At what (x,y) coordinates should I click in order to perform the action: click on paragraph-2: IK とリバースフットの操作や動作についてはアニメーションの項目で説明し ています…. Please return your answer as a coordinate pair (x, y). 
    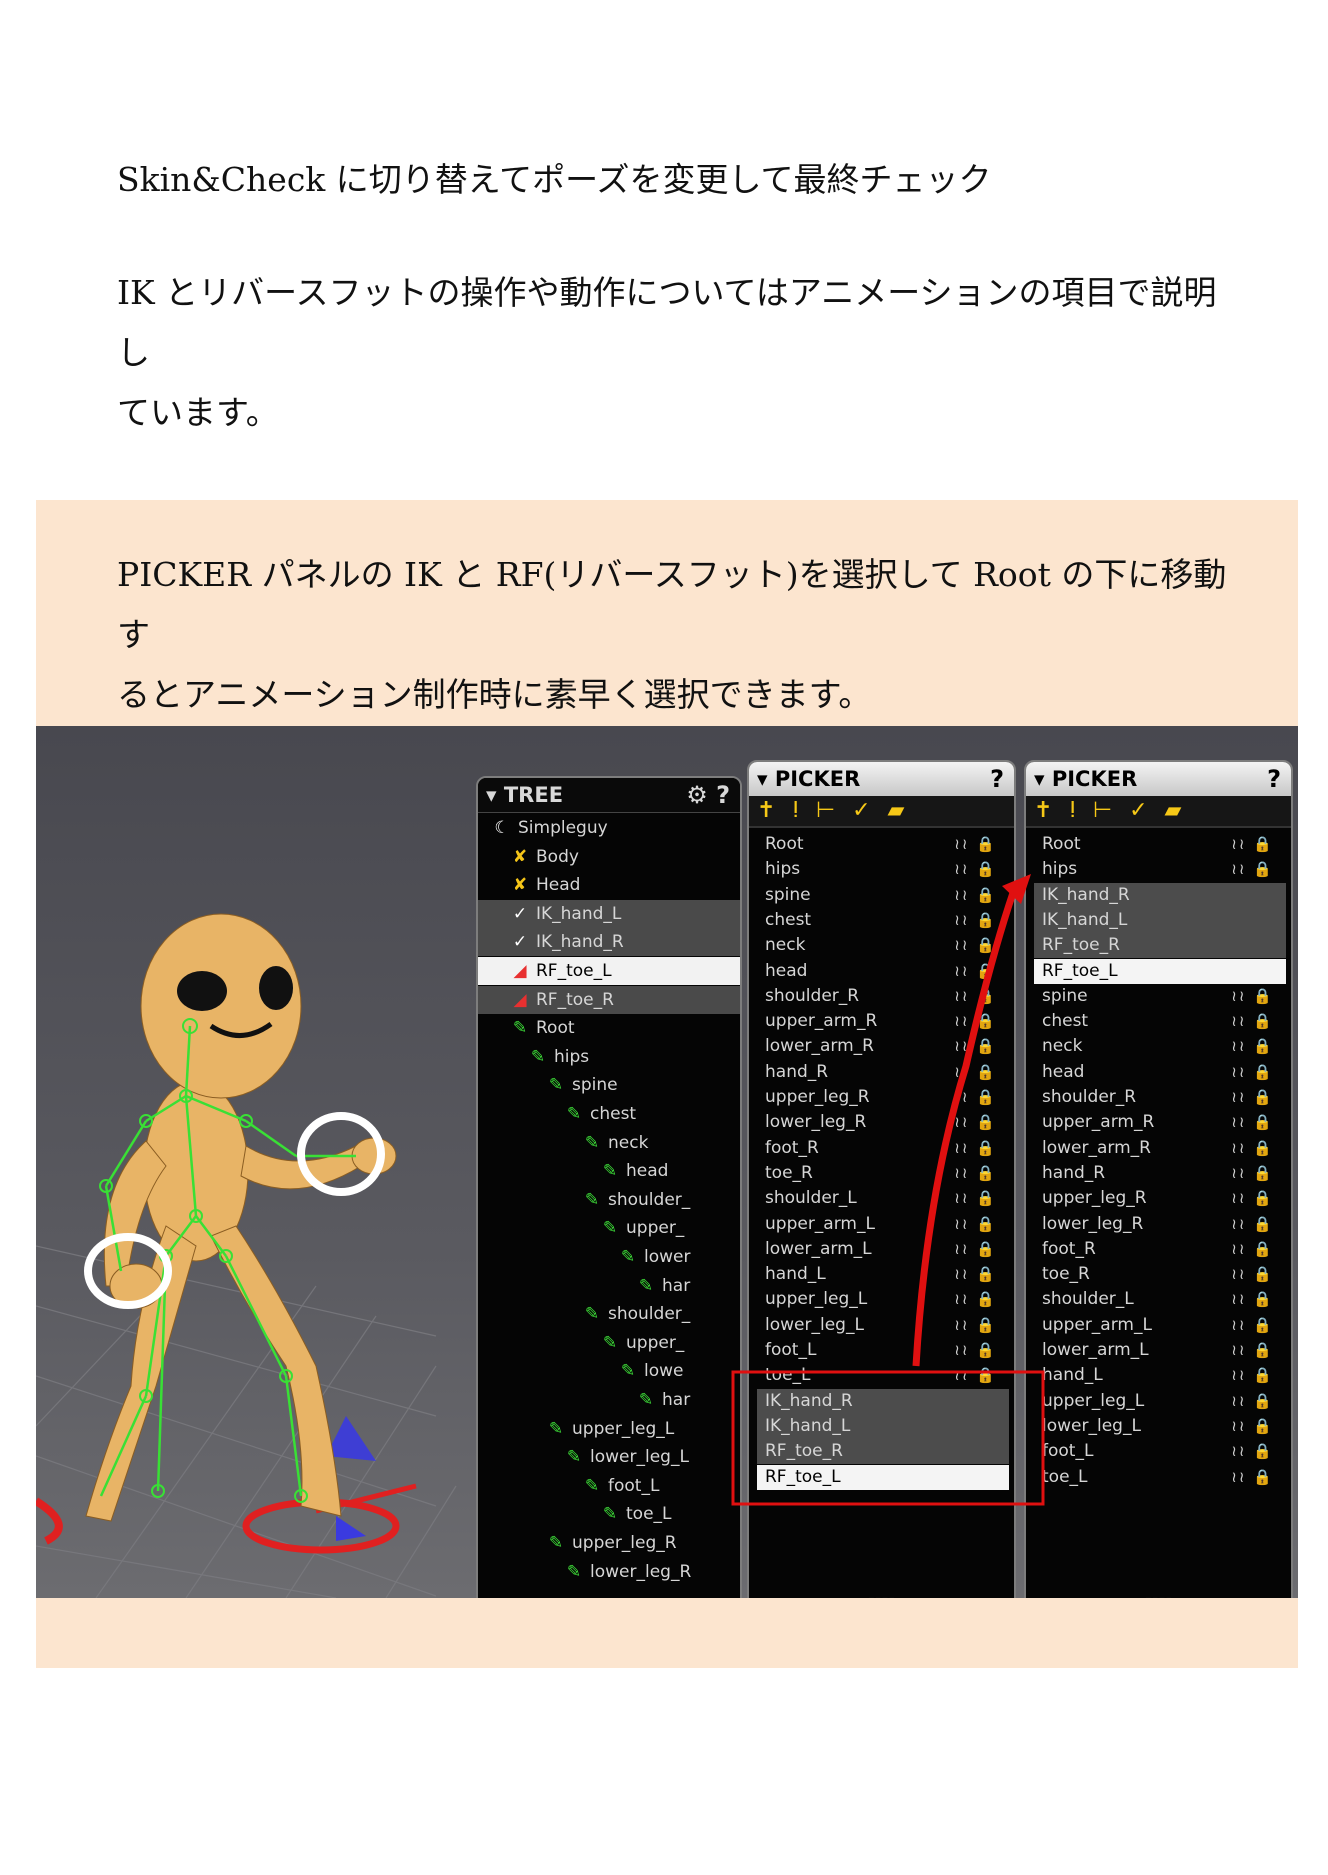
    Looking at the image, I should click on (667, 352).